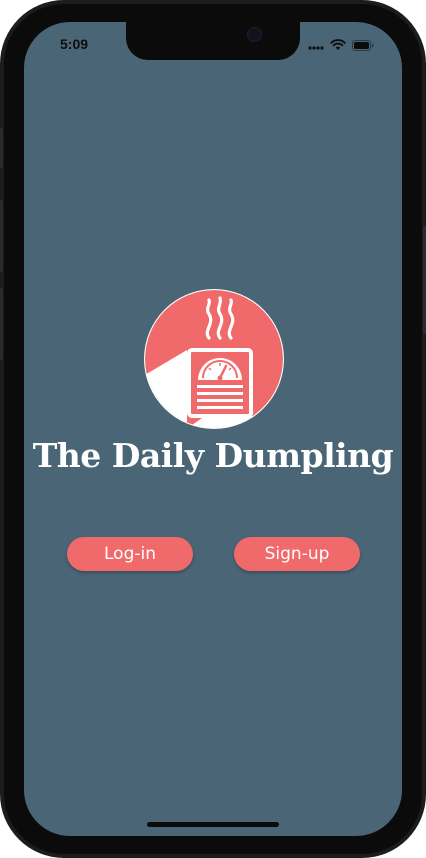 Image resolution: width=426 pixels, height=858 pixels. I want to click on home-indicator, so click(213, 824).